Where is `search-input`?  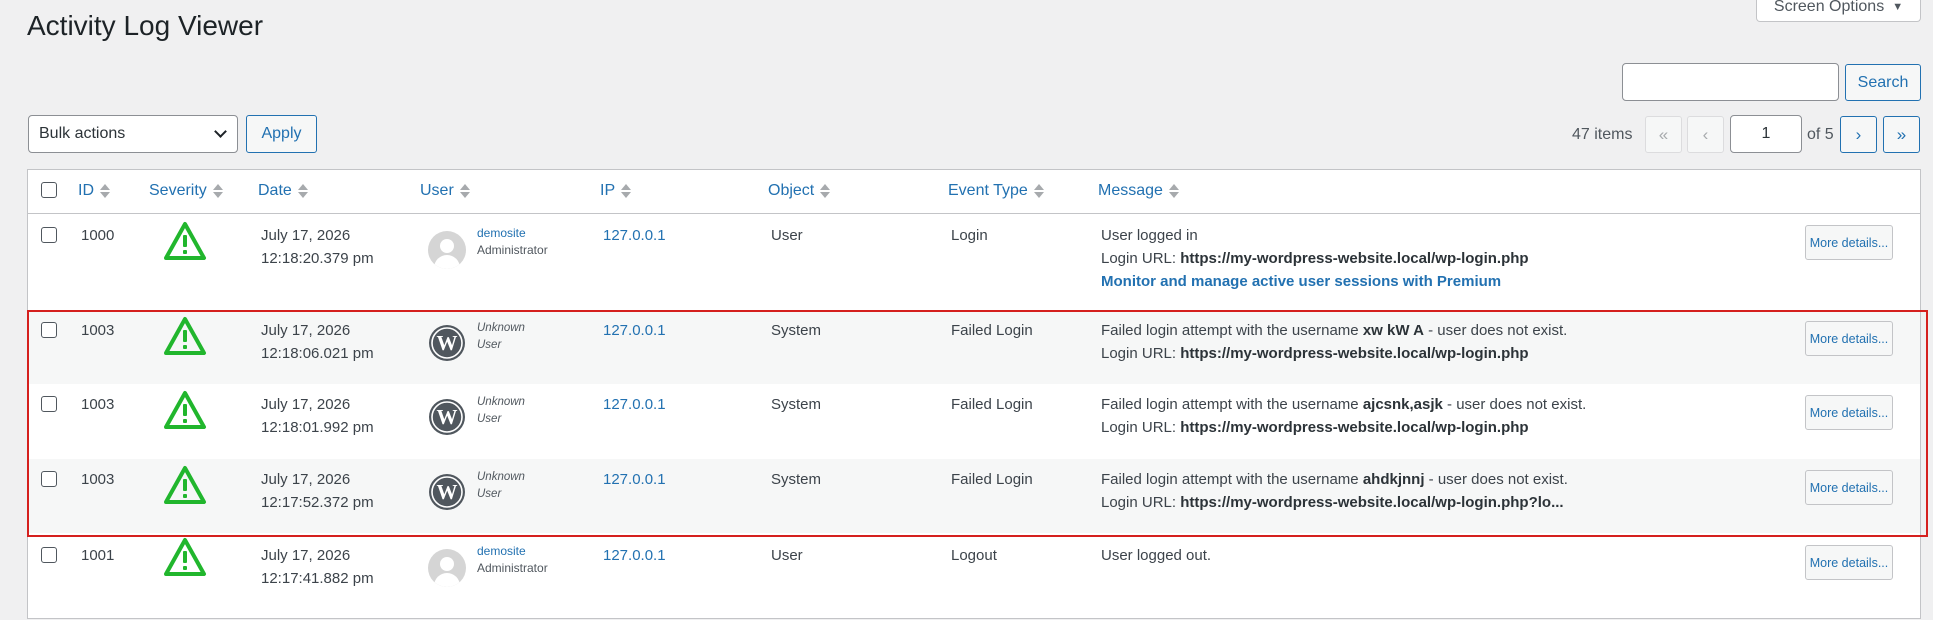
search-input is located at coordinates (1730, 82).